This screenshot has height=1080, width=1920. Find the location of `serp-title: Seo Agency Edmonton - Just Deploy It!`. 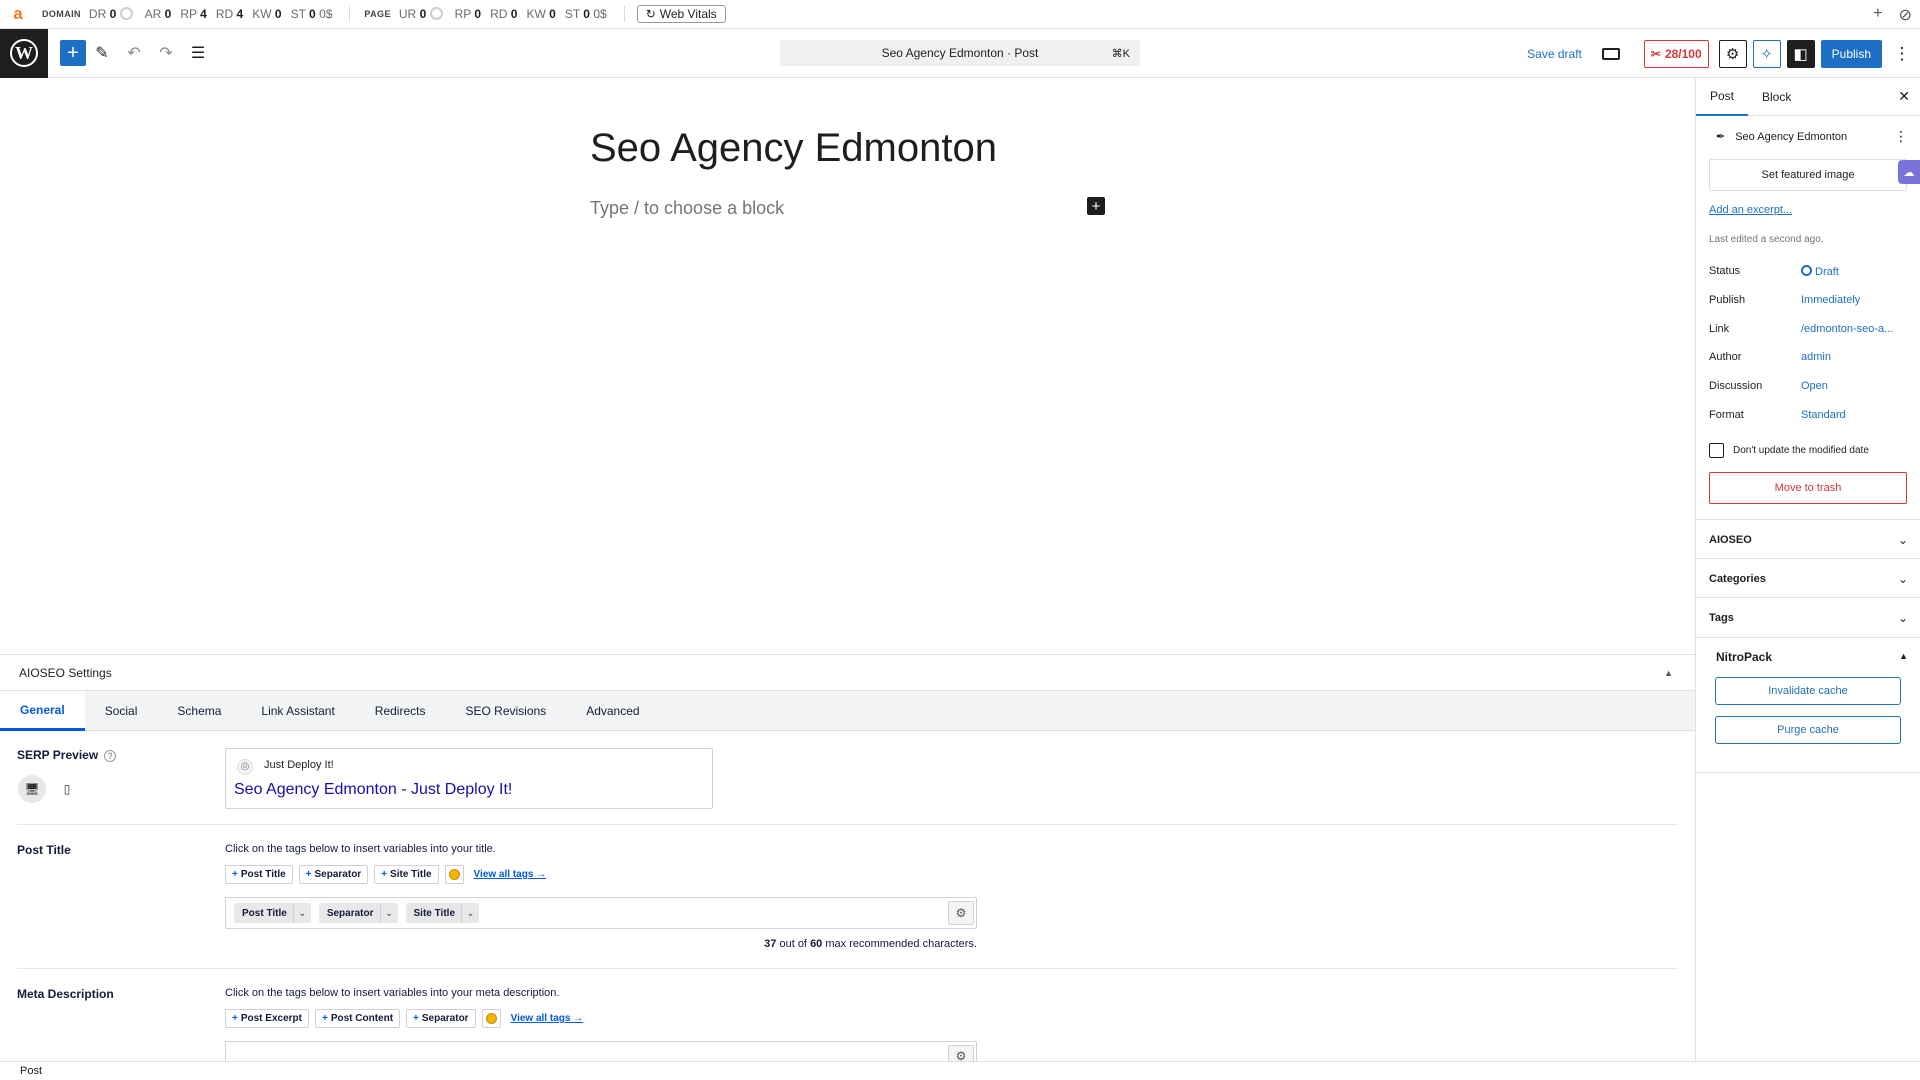

serp-title: Seo Agency Edmonton - Just Deploy It! is located at coordinates (373, 789).